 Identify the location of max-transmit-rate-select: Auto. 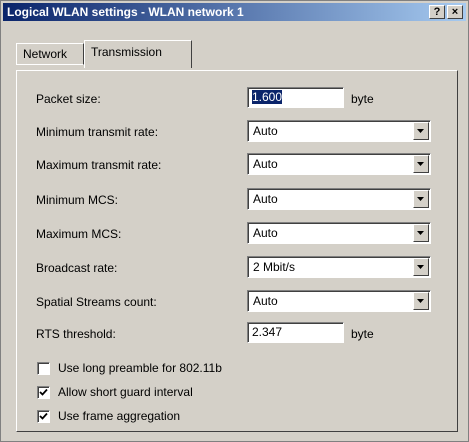
(339, 164).